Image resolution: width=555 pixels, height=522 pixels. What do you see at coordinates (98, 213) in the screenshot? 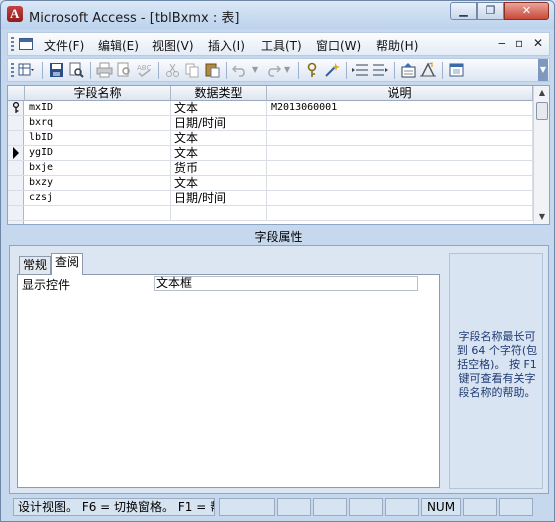
I see `field-name-cell` at bounding box center [98, 213].